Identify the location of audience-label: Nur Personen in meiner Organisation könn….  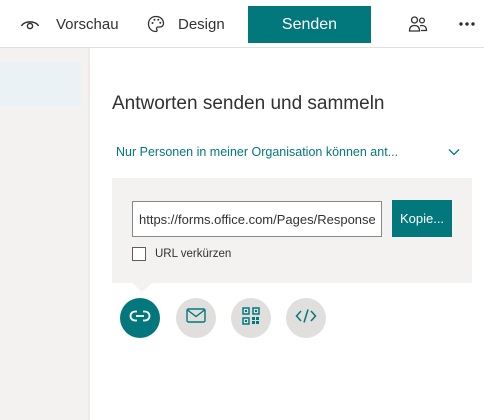
(257, 152).